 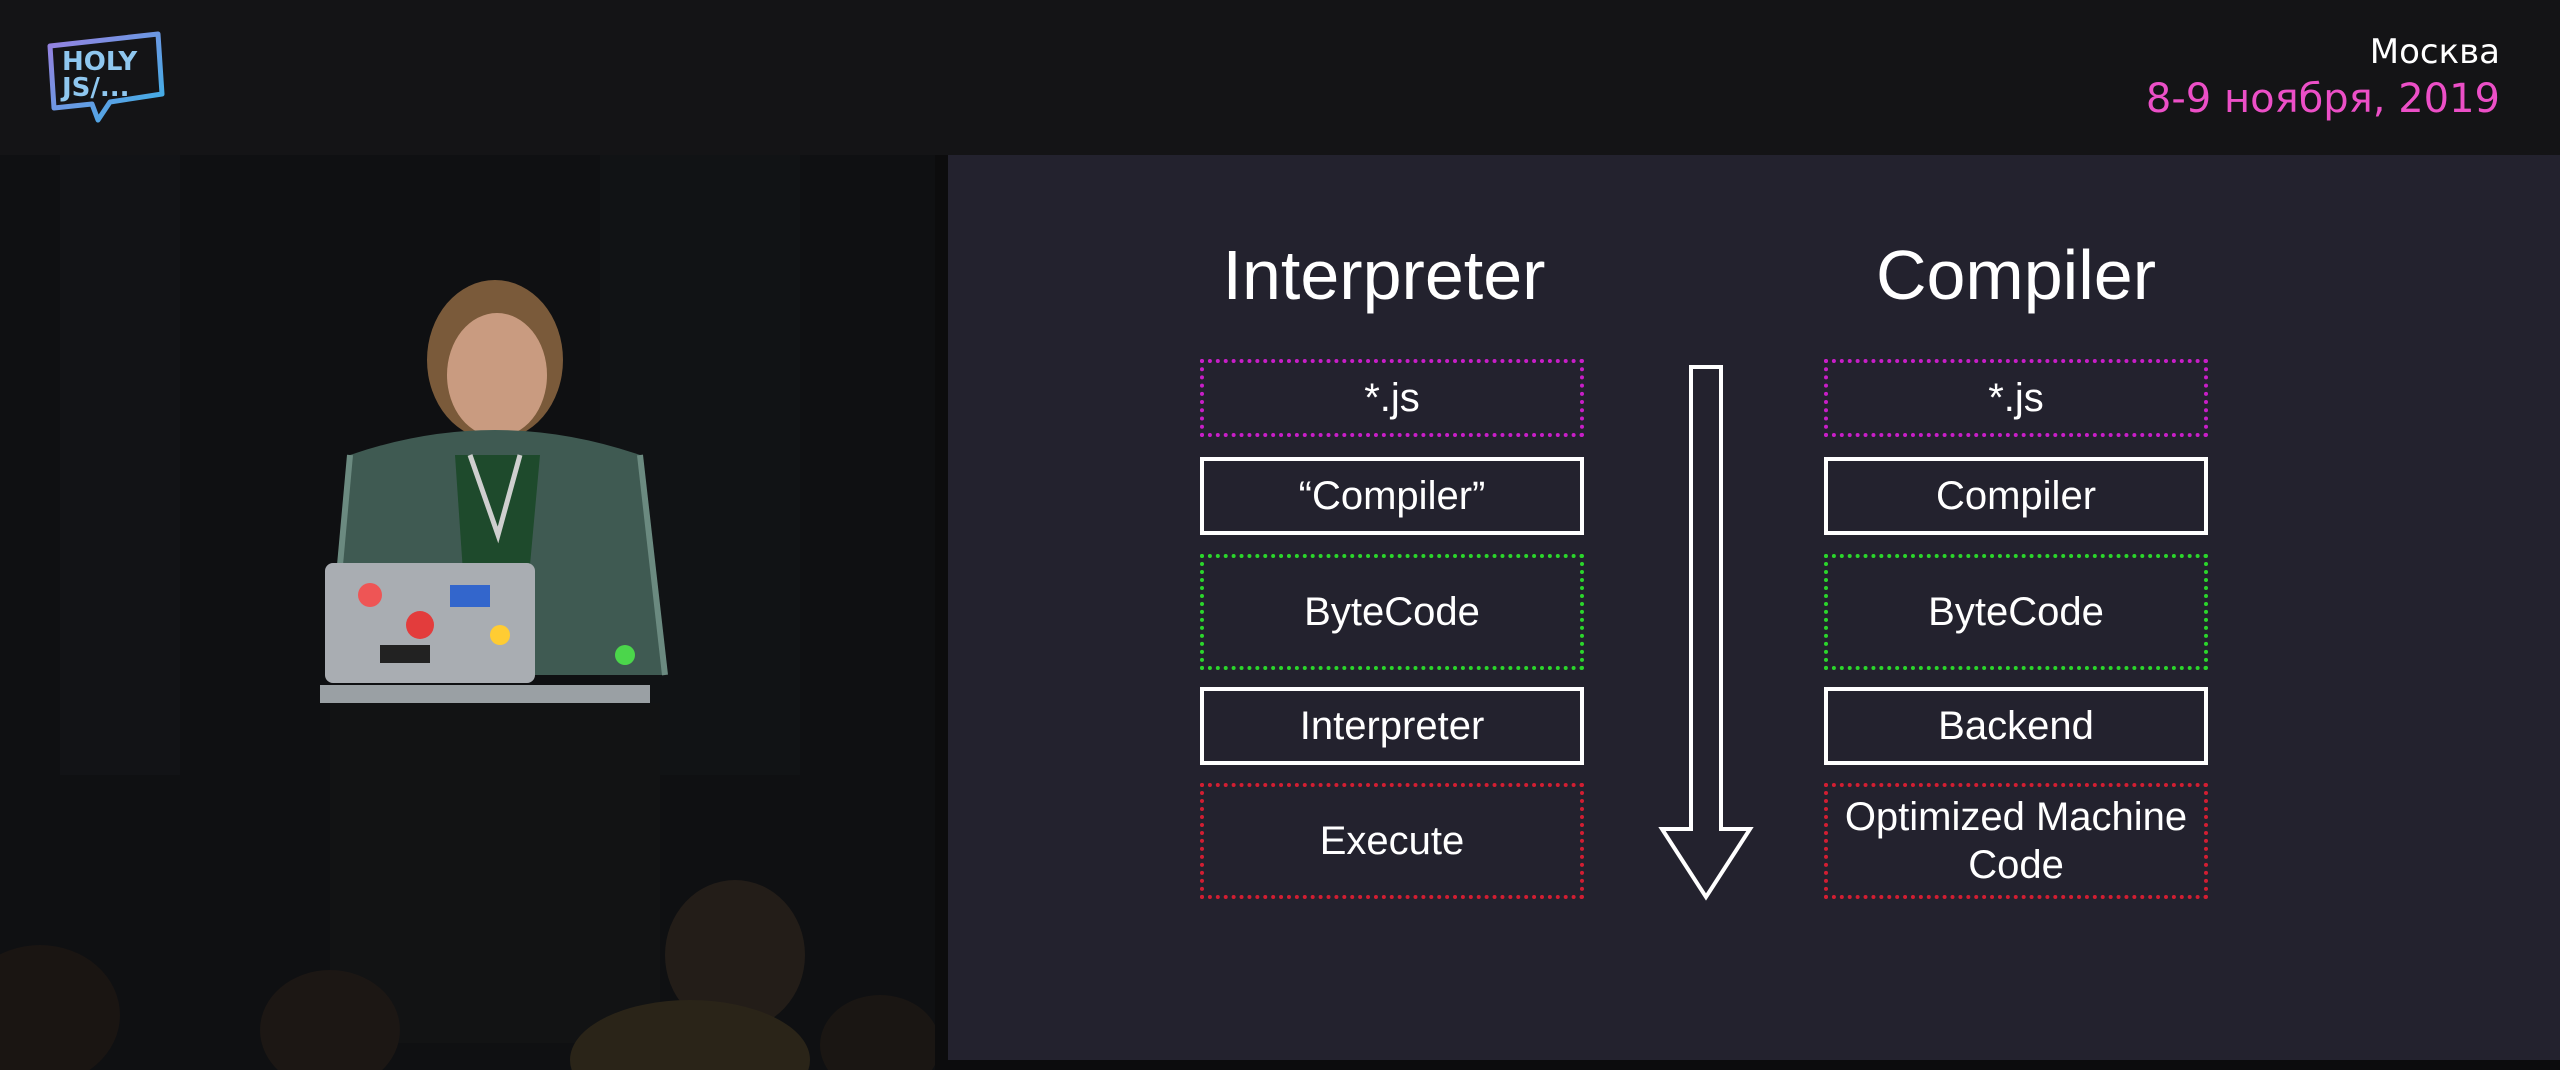 I want to click on interpreter-column-title: Interpreter, so click(x=1384, y=275).